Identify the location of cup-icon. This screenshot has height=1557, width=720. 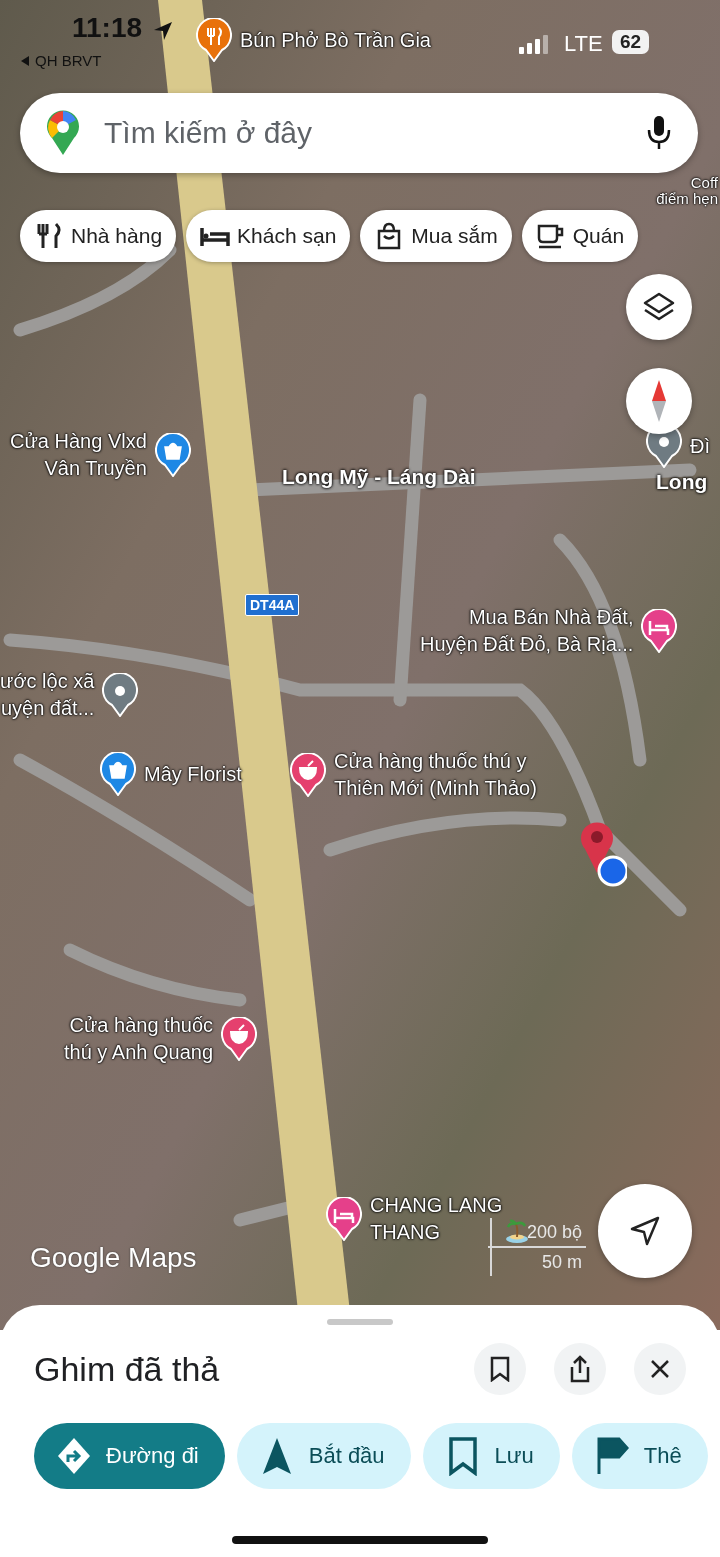
(550, 236).